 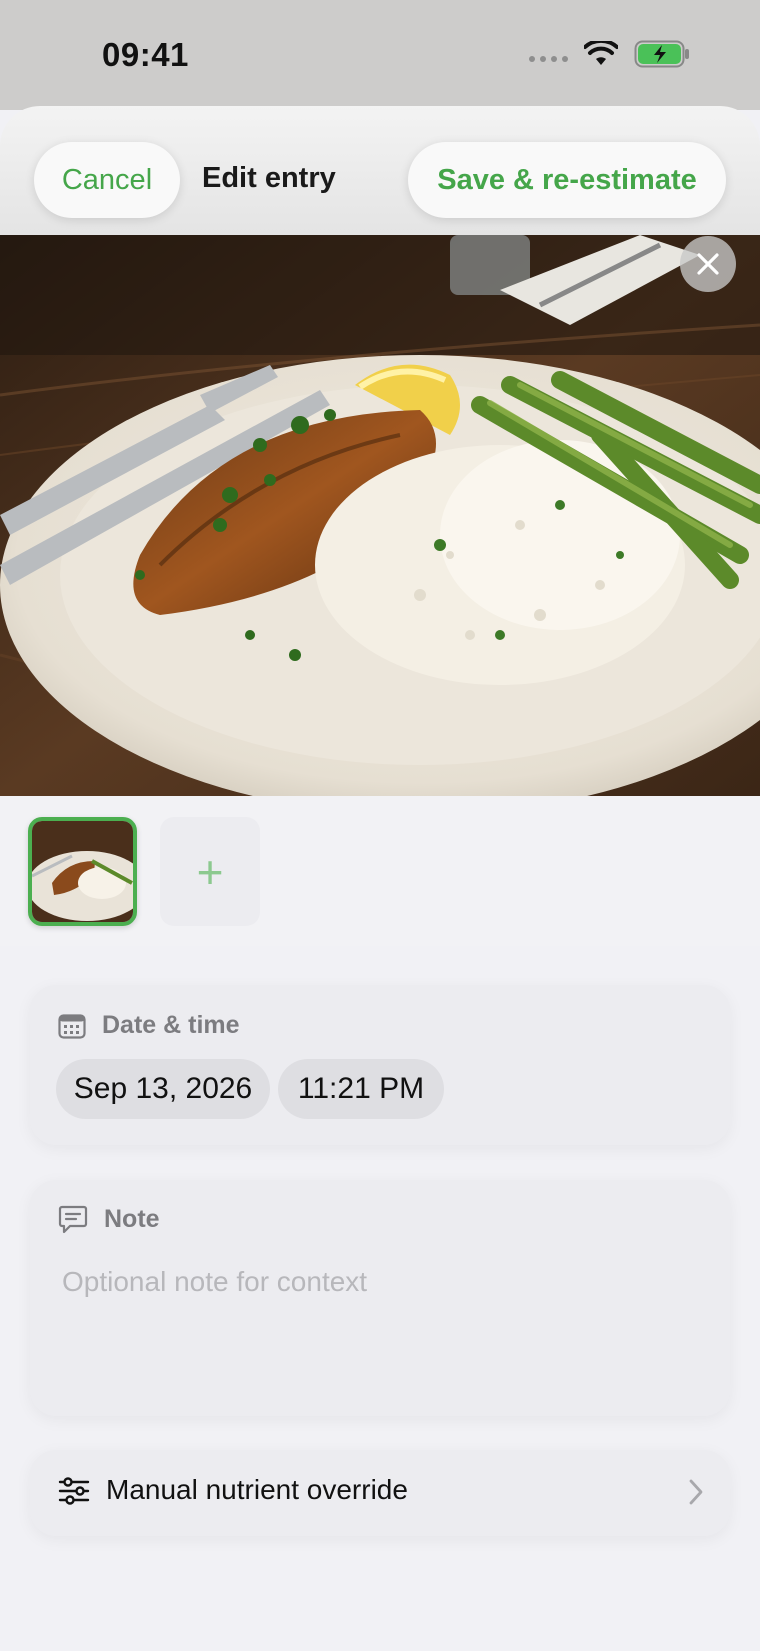 What do you see at coordinates (361, 1089) in the screenshot?
I see `time-picker: 11:21 PM` at bounding box center [361, 1089].